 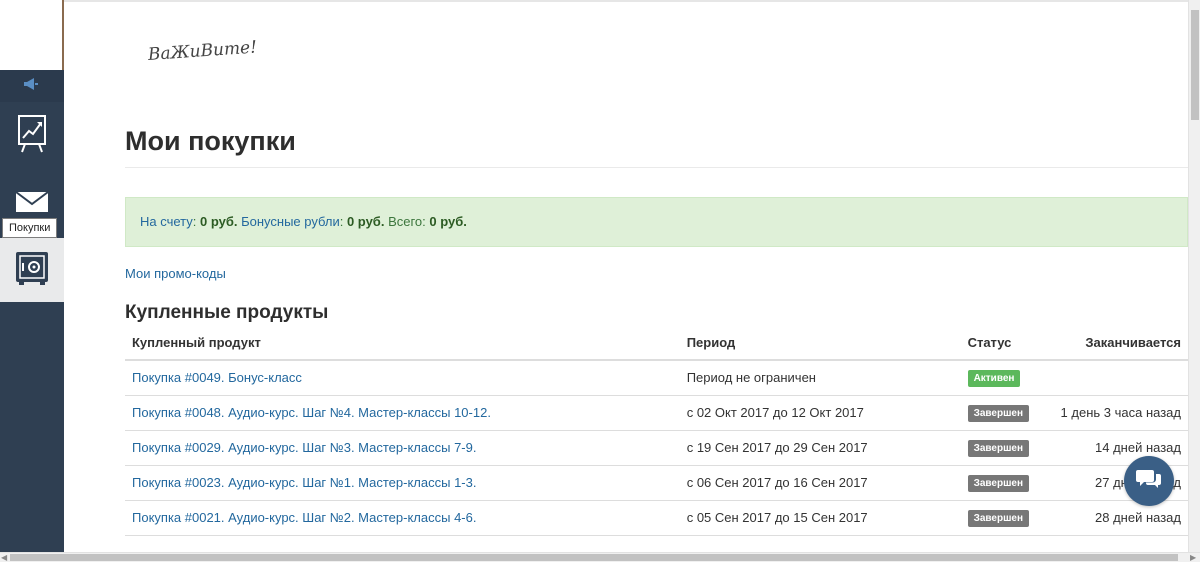 I want to click on page-title: Мои покупки, so click(x=210, y=141).